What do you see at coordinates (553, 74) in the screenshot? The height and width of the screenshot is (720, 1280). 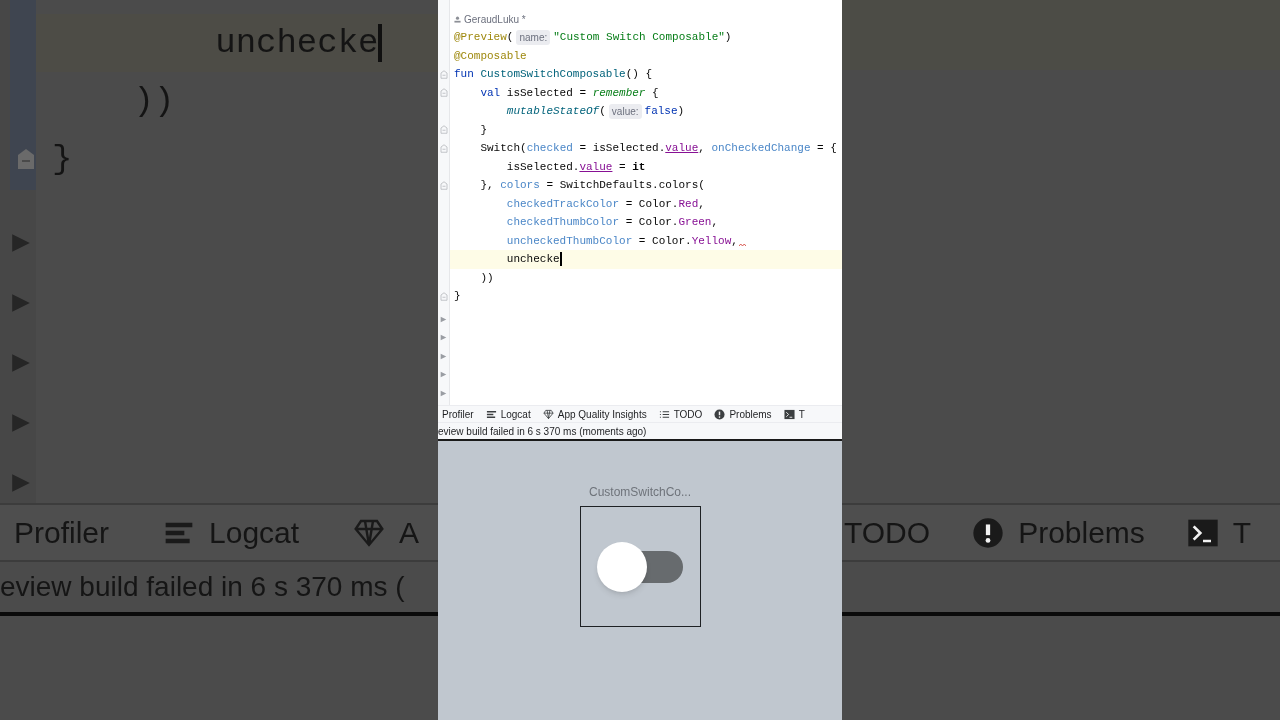 I see `code-line: fun CustomSwitchComposable() {` at bounding box center [553, 74].